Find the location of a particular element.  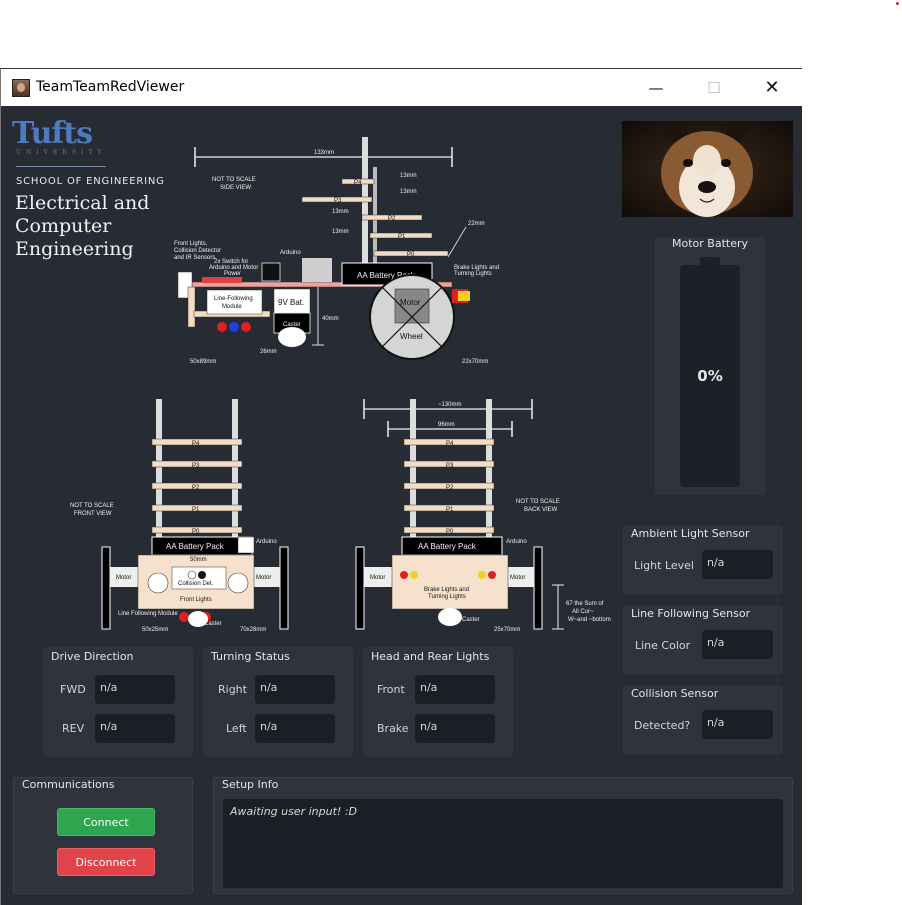

close-icon: ✕ is located at coordinates (772, 87).